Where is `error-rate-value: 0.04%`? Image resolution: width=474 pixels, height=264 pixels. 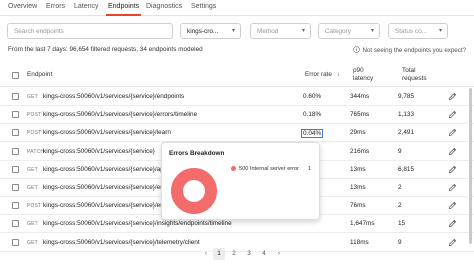 error-rate-value: 0.04% is located at coordinates (312, 134).